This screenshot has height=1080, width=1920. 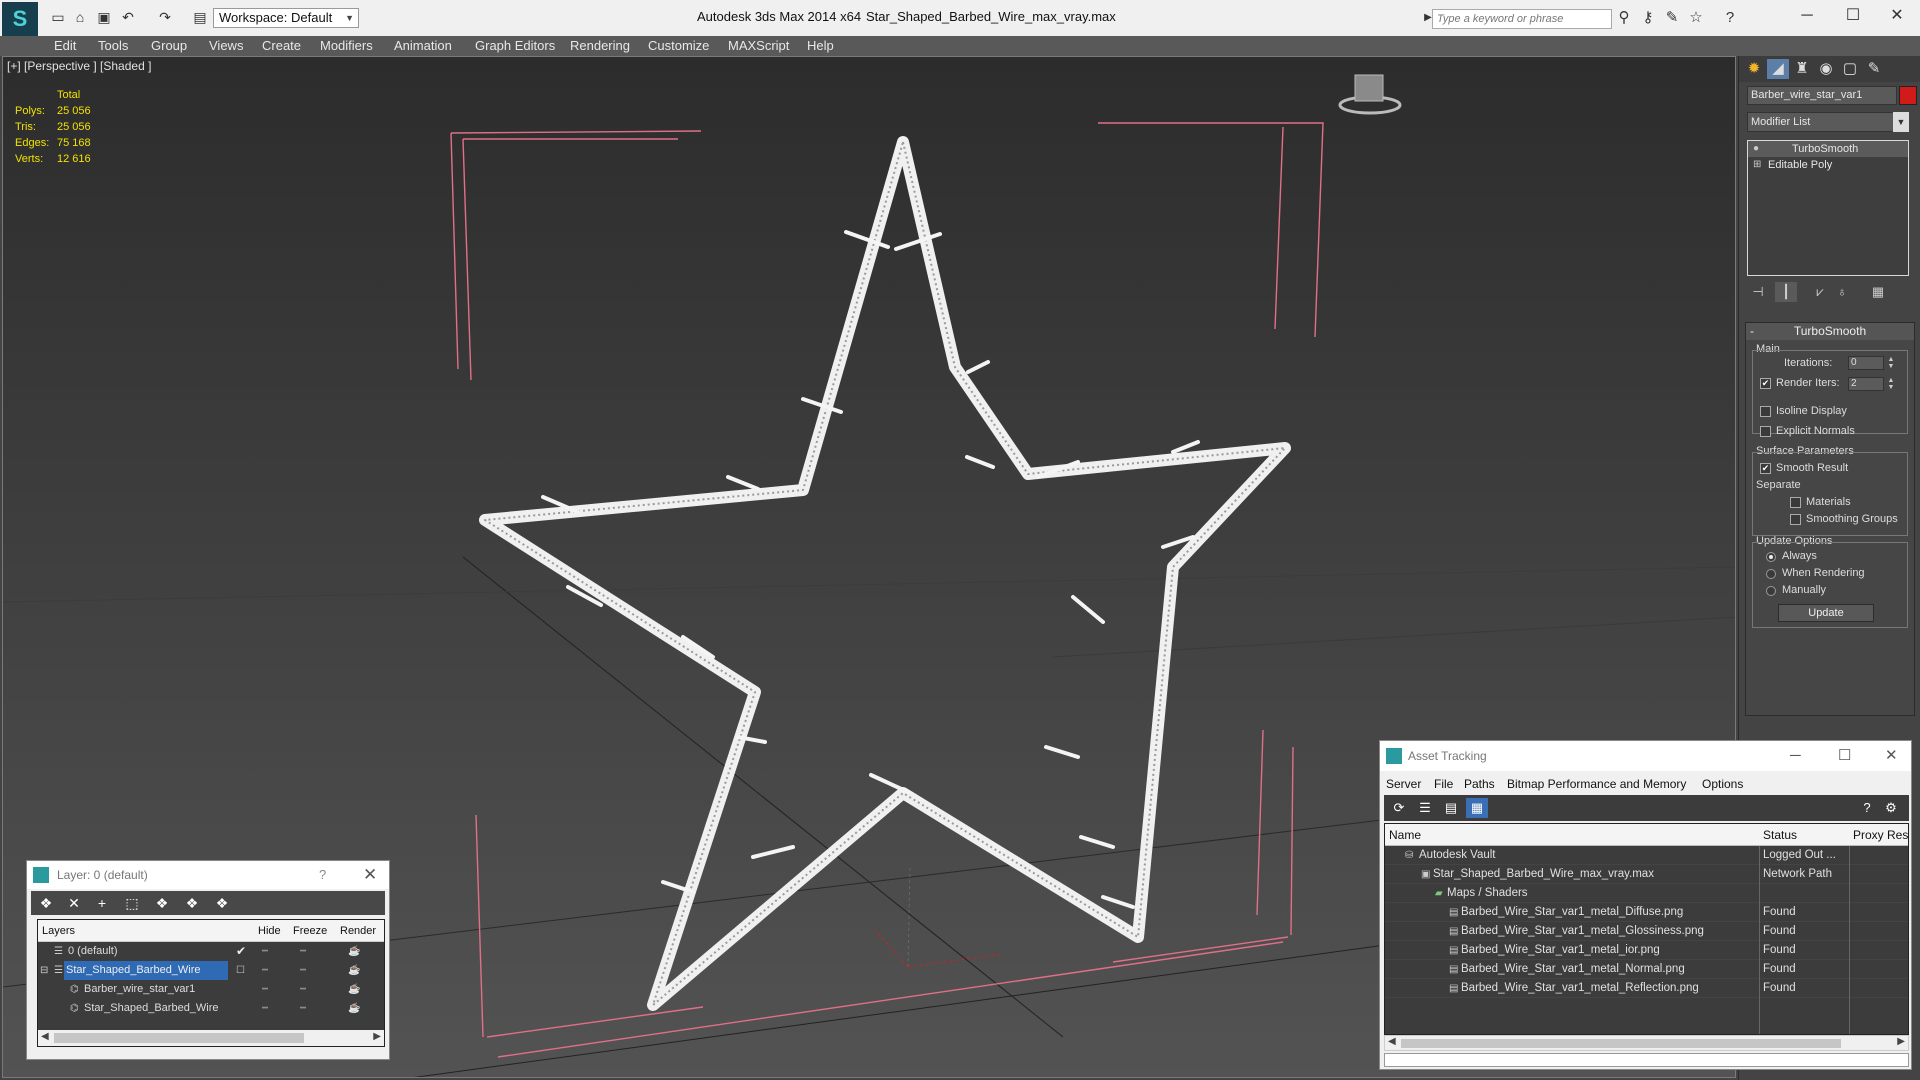 What do you see at coordinates (1780, 835) in the screenshot?
I see `column-status: Status` at bounding box center [1780, 835].